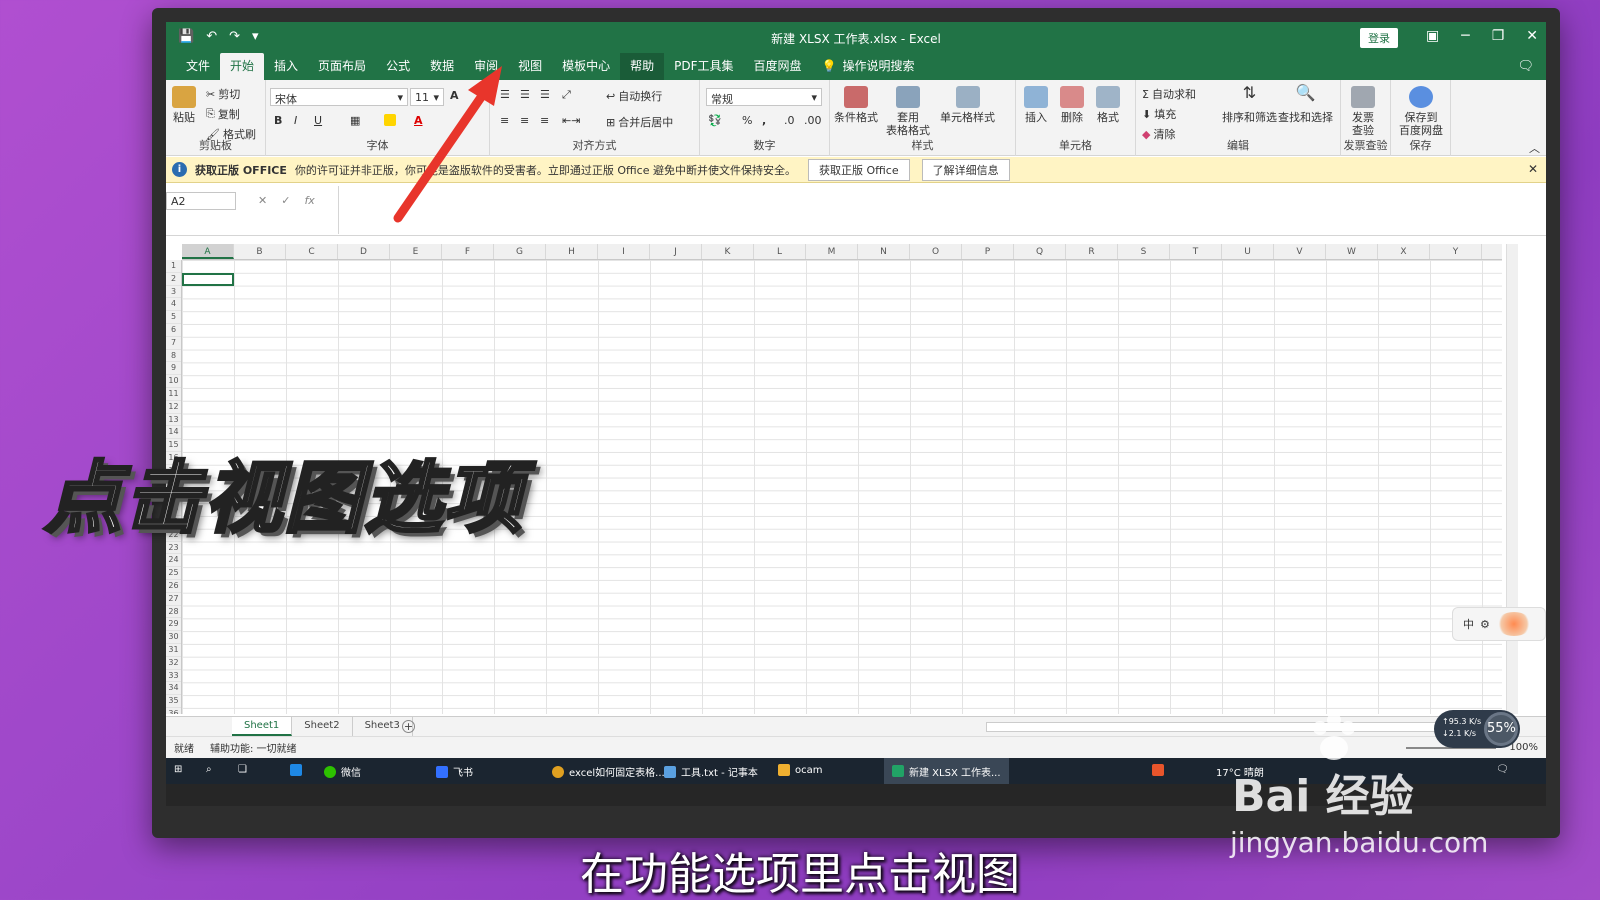  I want to click on row-header: 25, so click(173, 573).